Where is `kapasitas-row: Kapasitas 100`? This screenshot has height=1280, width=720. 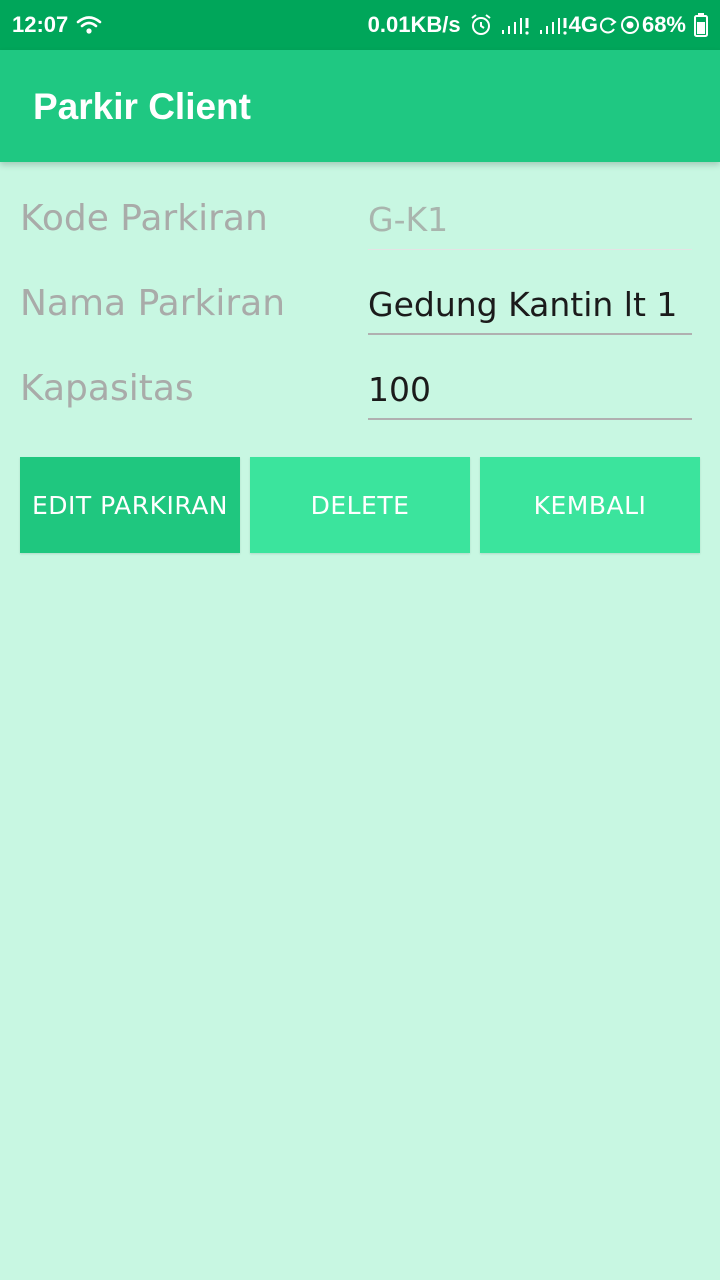
kapasitas-row: Kapasitas 100 is located at coordinates (360, 390).